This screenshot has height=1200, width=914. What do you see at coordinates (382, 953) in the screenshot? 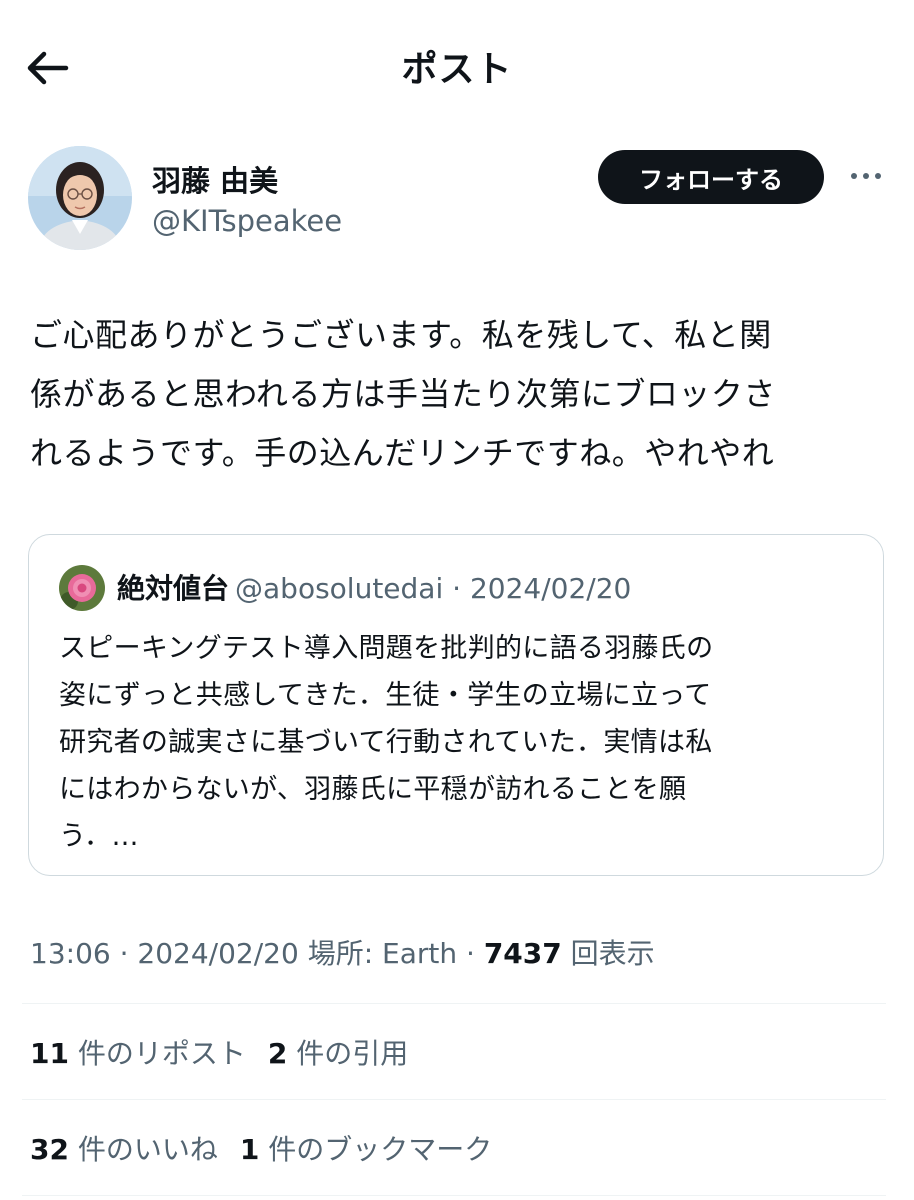
I see `post-location: 場所: Earth` at bounding box center [382, 953].